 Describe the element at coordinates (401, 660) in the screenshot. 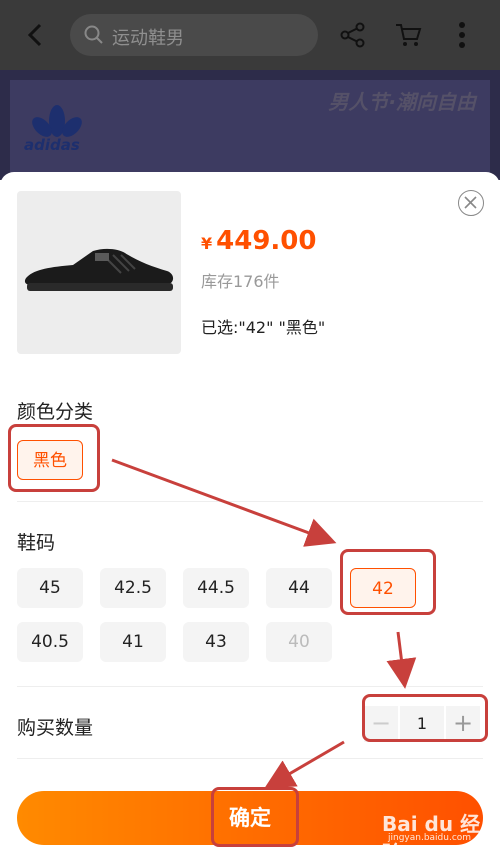

I see `arrow-size-to-quantity` at that location.